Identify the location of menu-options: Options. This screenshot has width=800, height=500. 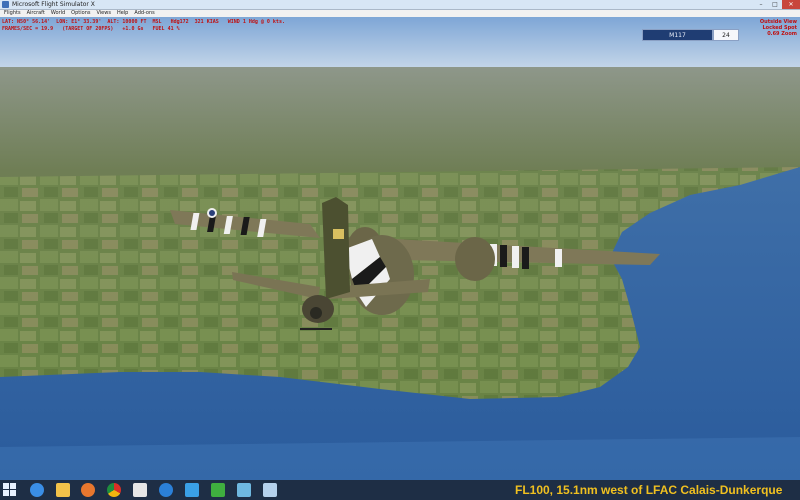
(80, 13).